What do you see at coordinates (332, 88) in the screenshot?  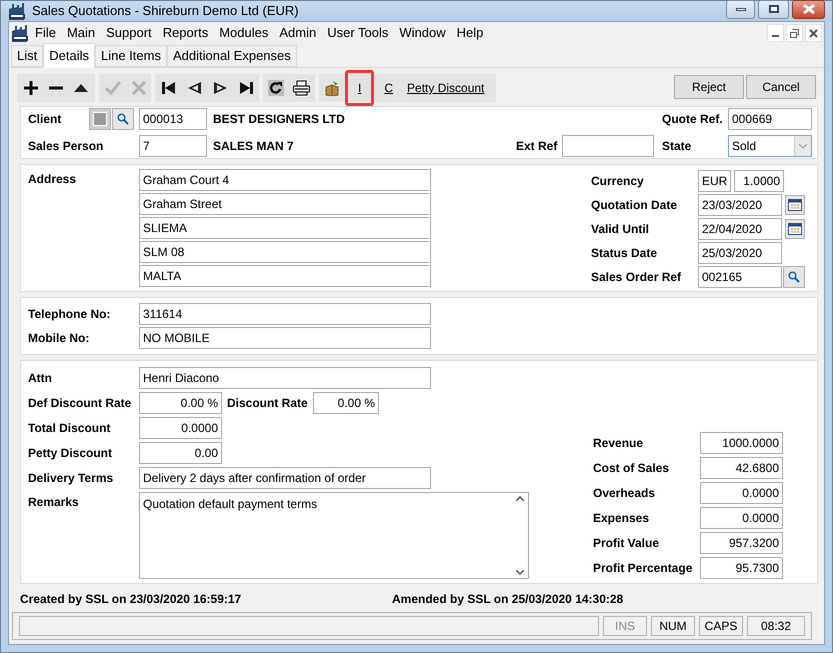 I see `box-arrow-icon` at bounding box center [332, 88].